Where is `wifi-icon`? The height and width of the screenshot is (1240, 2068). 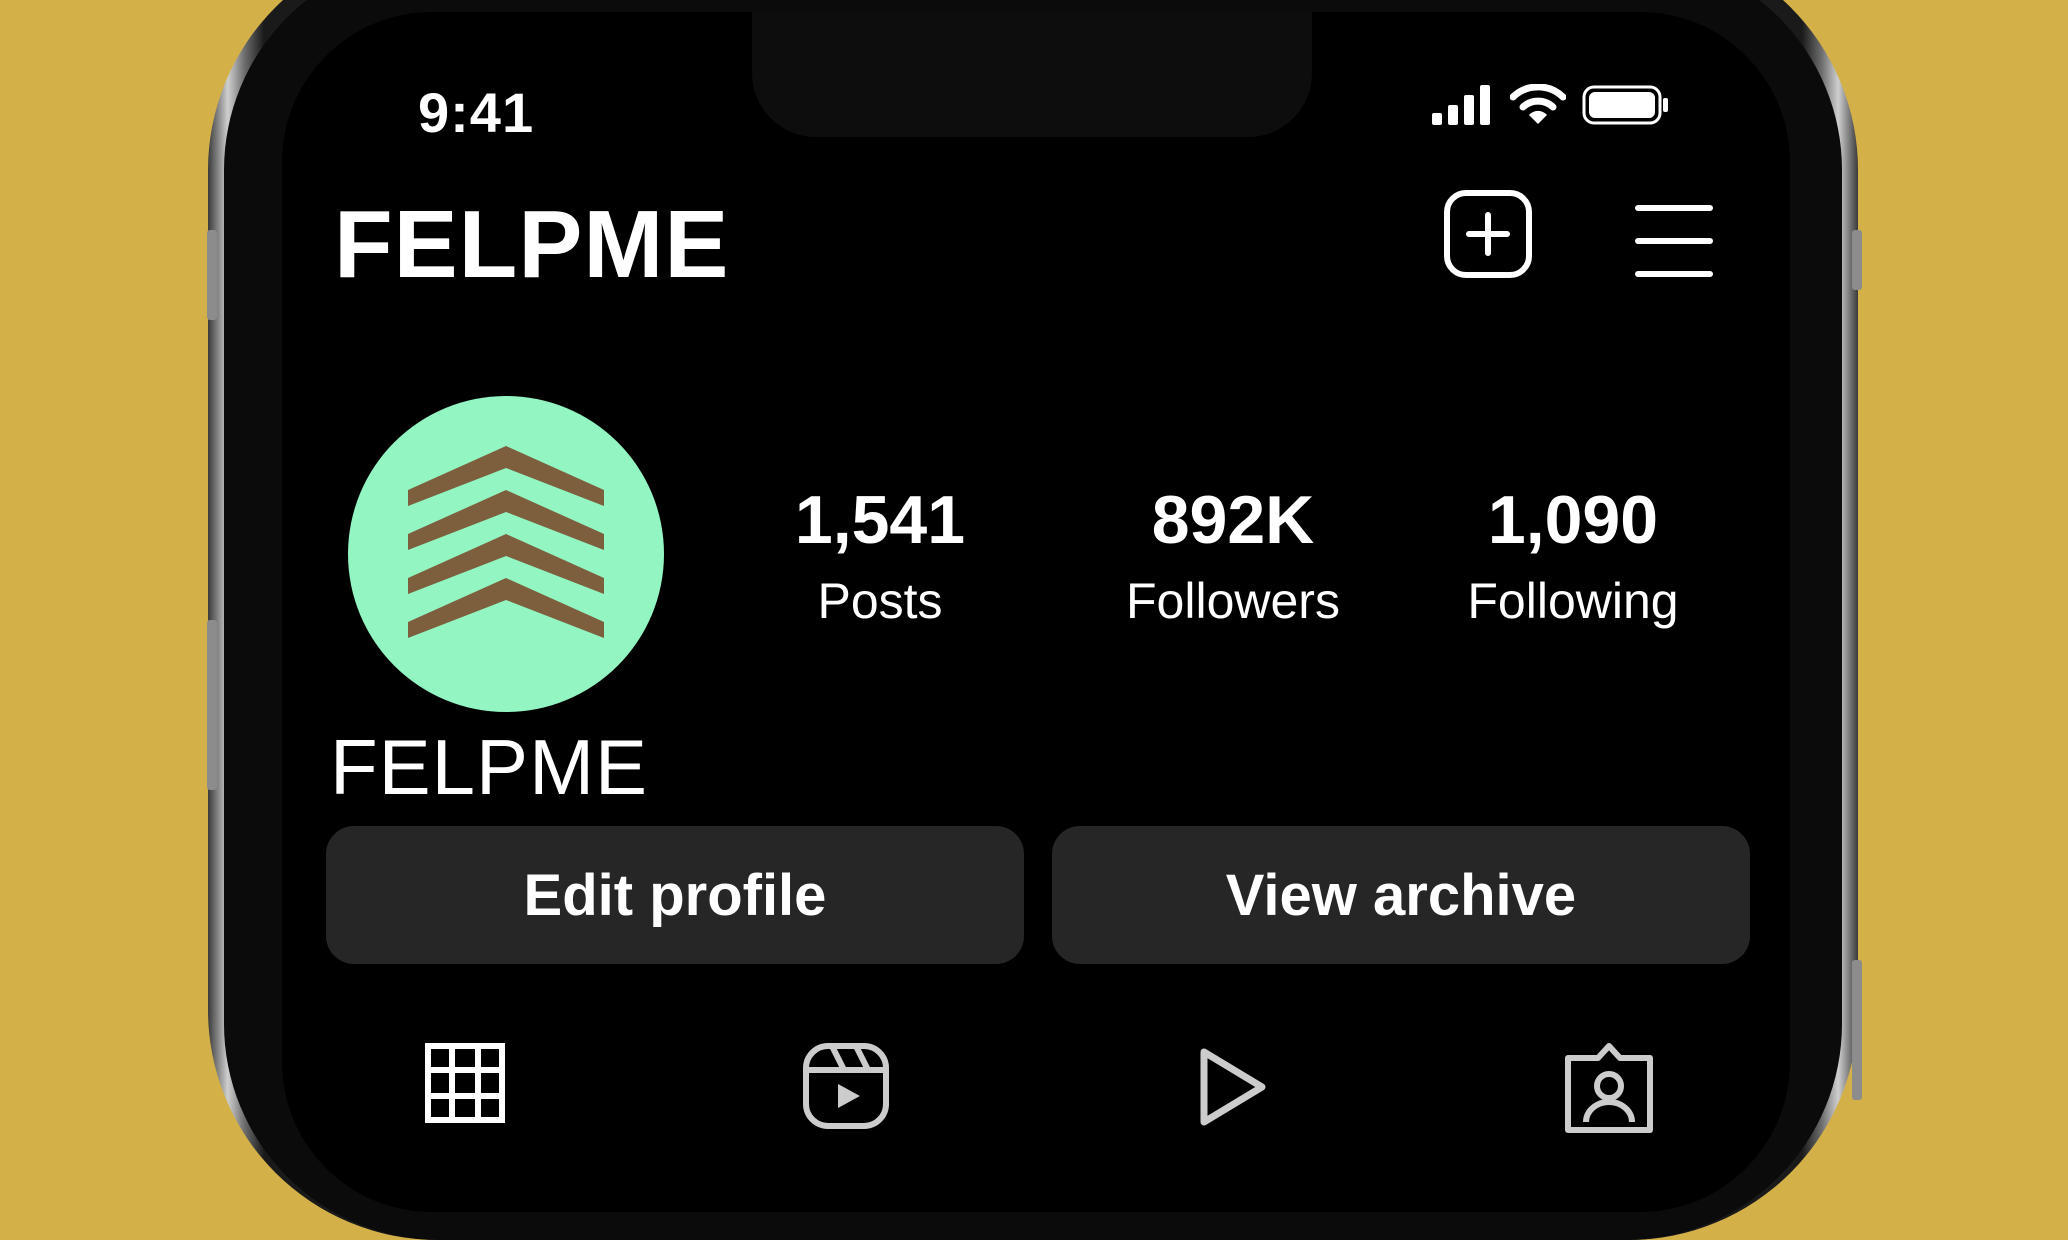
wifi-icon is located at coordinates (1538, 104).